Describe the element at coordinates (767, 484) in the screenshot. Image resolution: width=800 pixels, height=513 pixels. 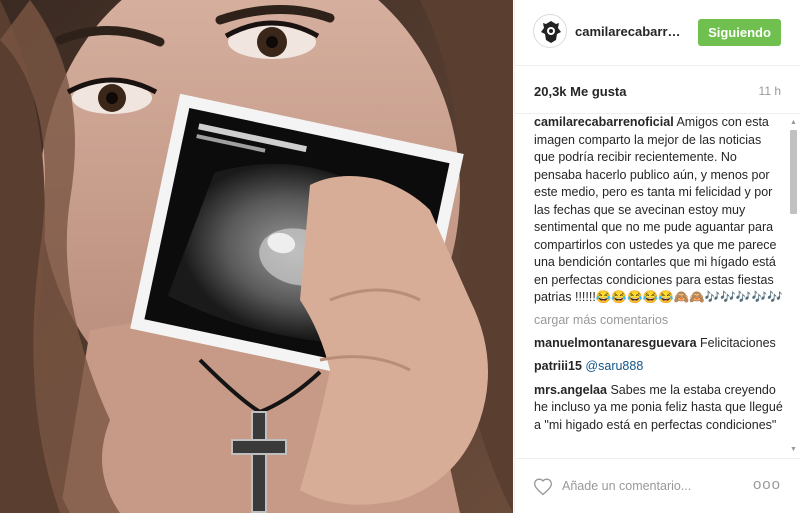
I see `more-options-icon: ooo` at that location.